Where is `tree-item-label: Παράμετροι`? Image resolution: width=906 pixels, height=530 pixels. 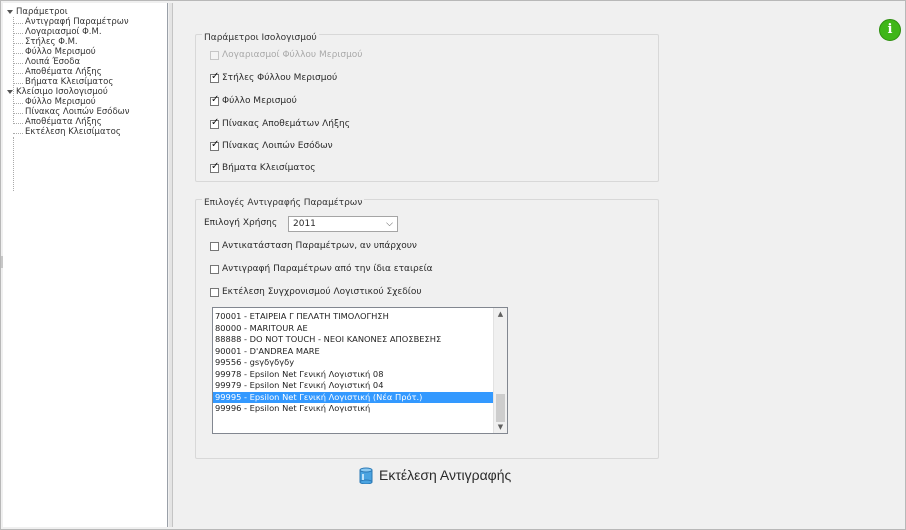 tree-item-label: Παράμετροι is located at coordinates (42, 12).